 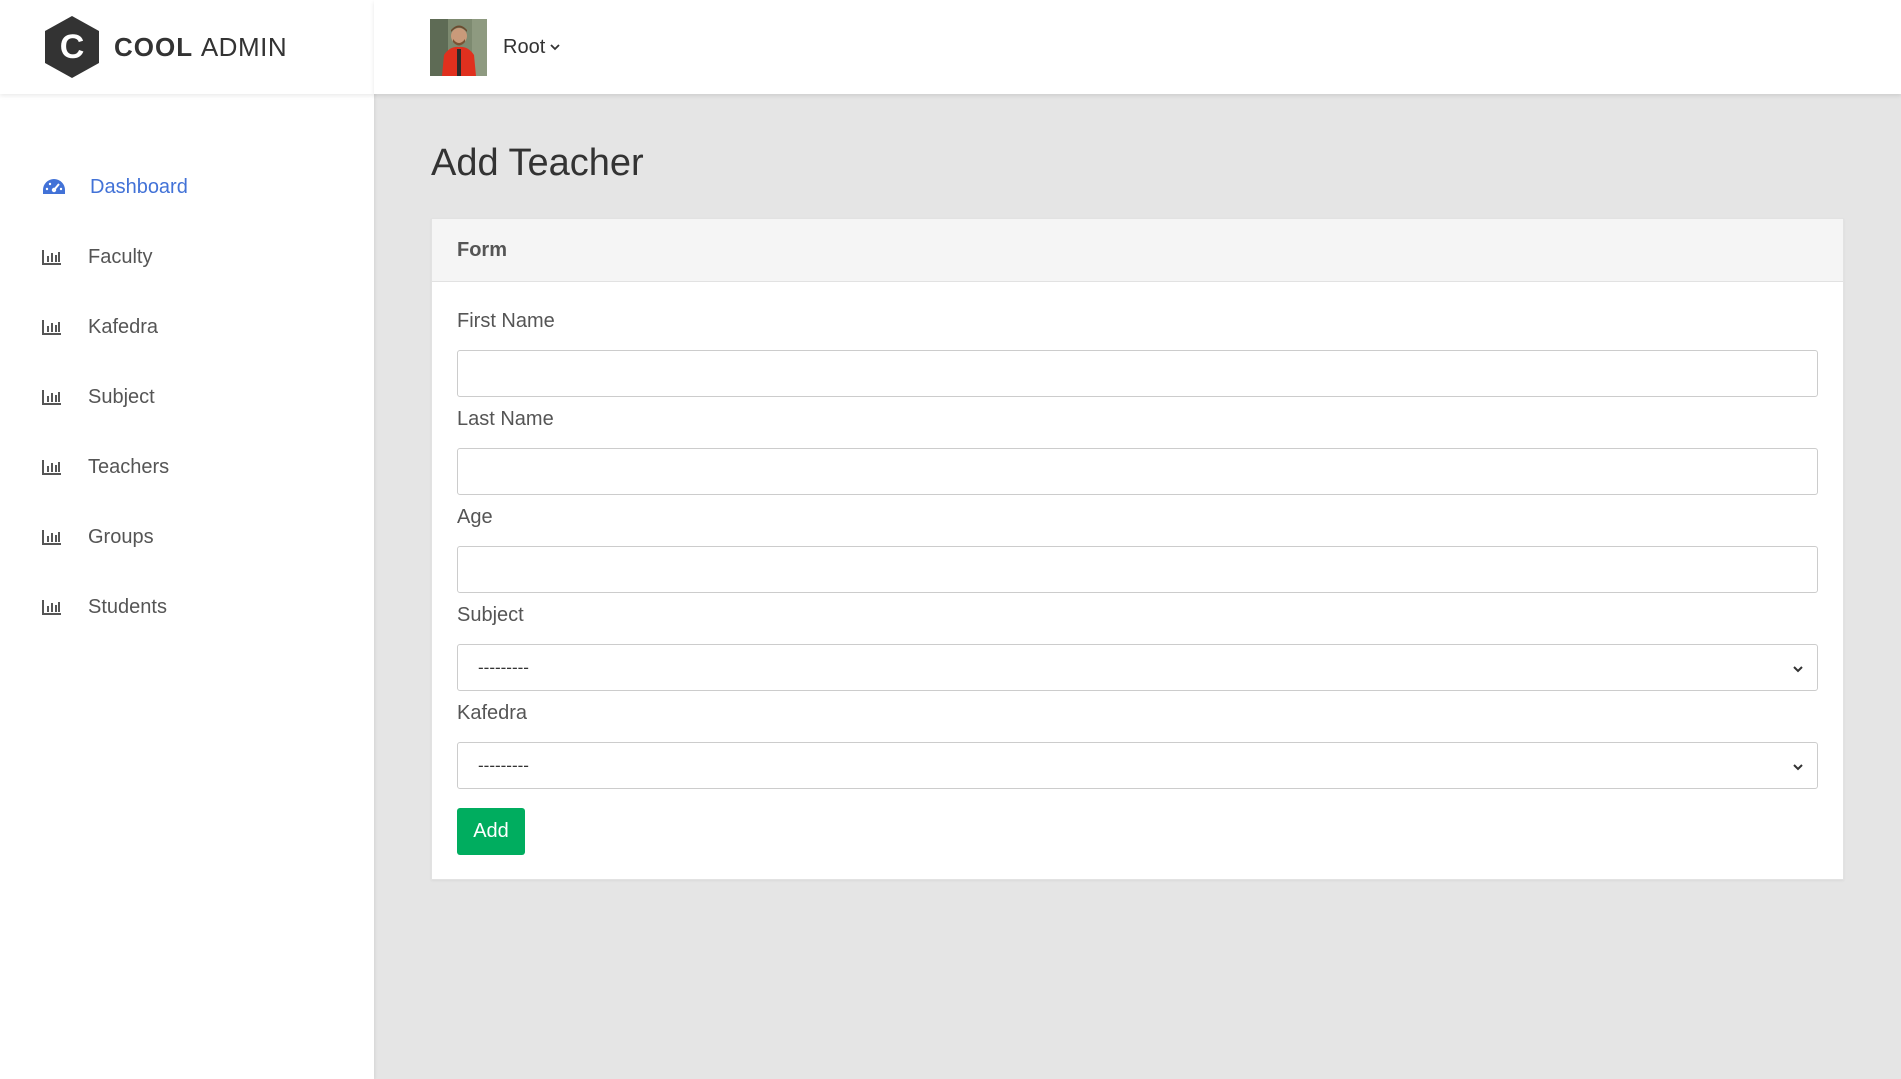 What do you see at coordinates (121, 536) in the screenshot?
I see `sidebar-item-label: Groups` at bounding box center [121, 536].